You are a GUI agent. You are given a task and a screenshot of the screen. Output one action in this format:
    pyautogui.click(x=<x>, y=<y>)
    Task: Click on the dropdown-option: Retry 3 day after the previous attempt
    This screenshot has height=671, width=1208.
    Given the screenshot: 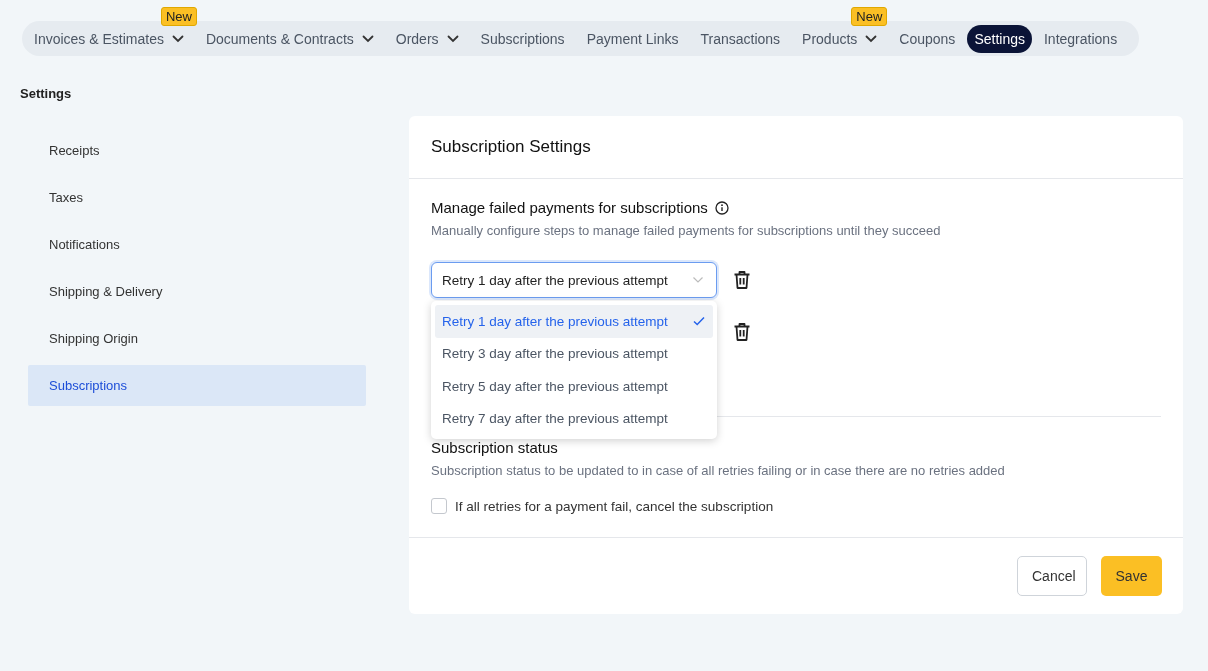 What is the action you would take?
    pyautogui.click(x=574, y=353)
    